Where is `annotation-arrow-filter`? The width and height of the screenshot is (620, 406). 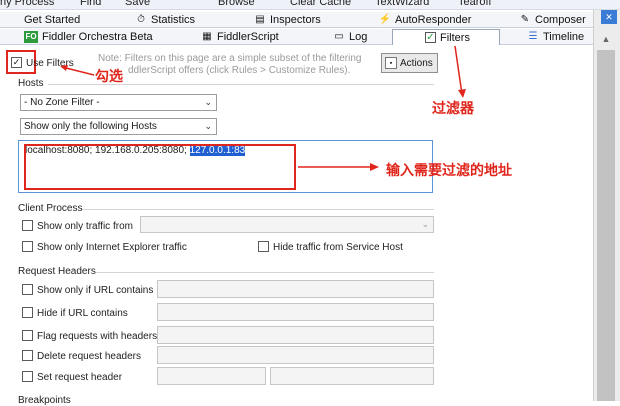
annotation-arrow-filter is located at coordinates (460, 71).